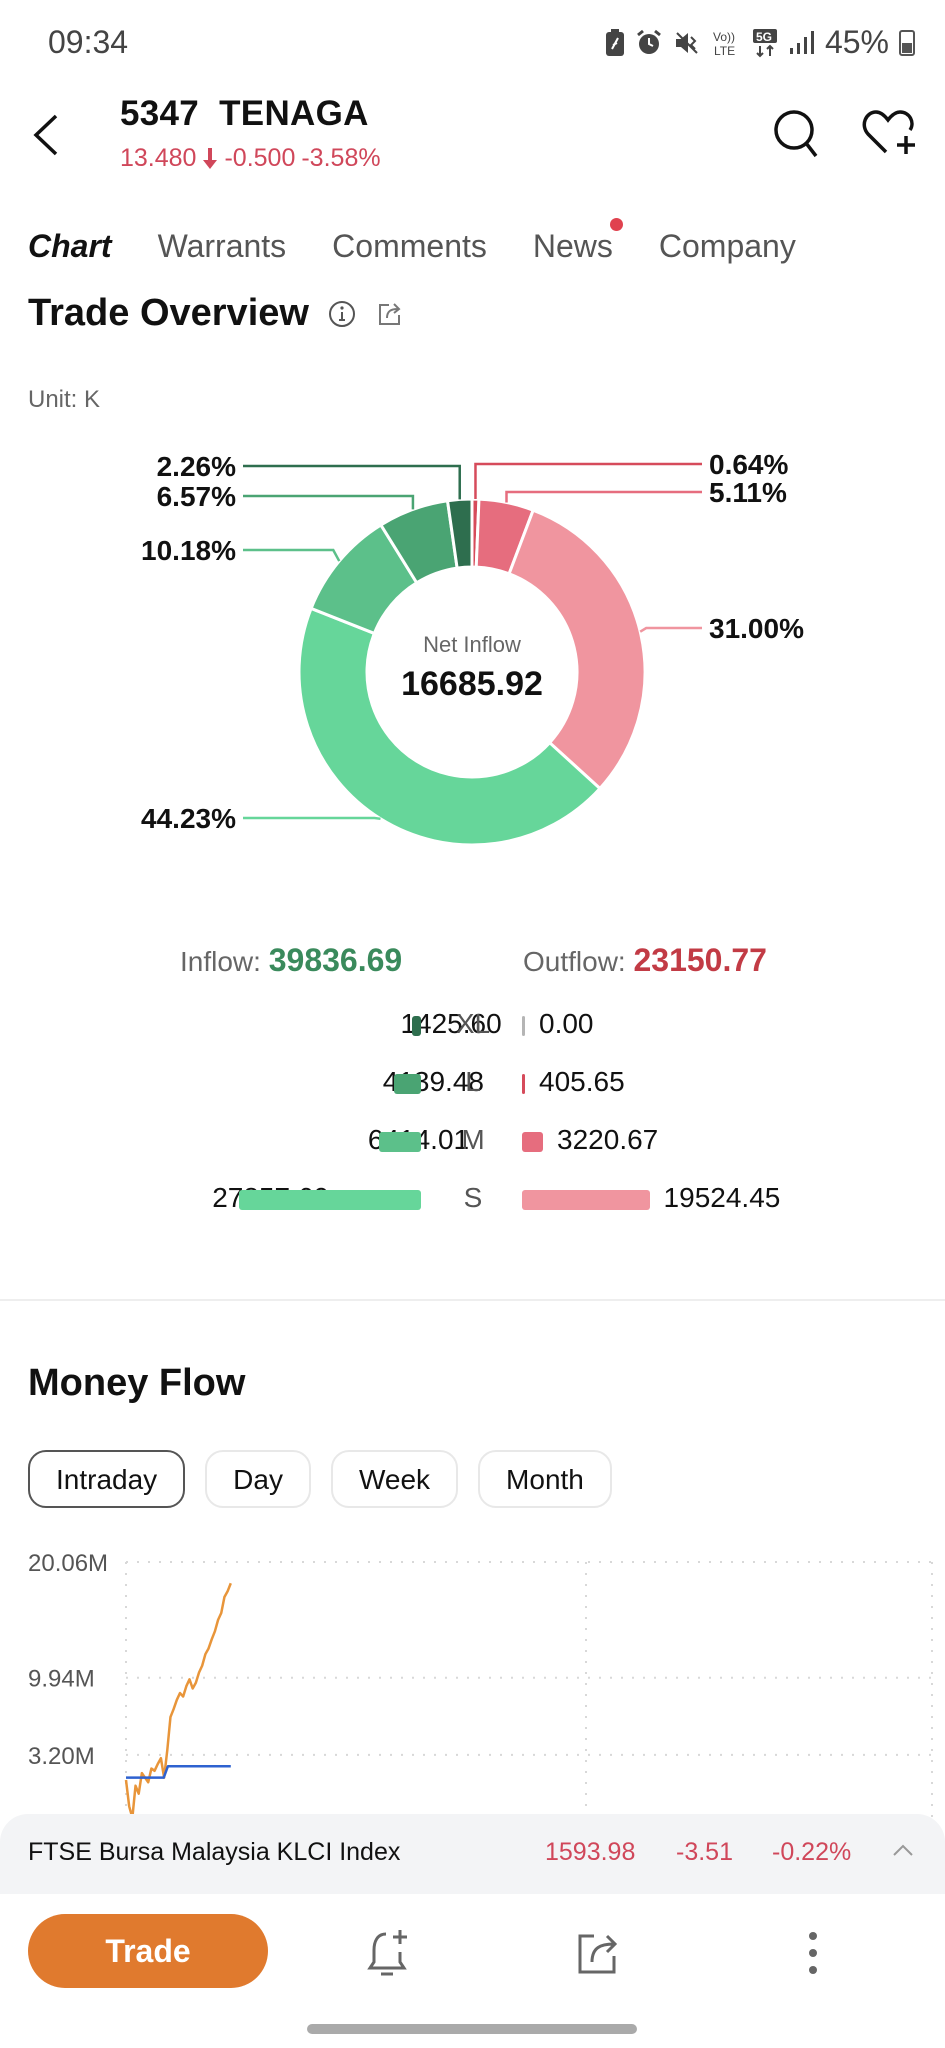 The width and height of the screenshot is (945, 2048). Describe the element at coordinates (722, 1197) in the screenshot. I see `outflow-amount: 19524.45` at that location.